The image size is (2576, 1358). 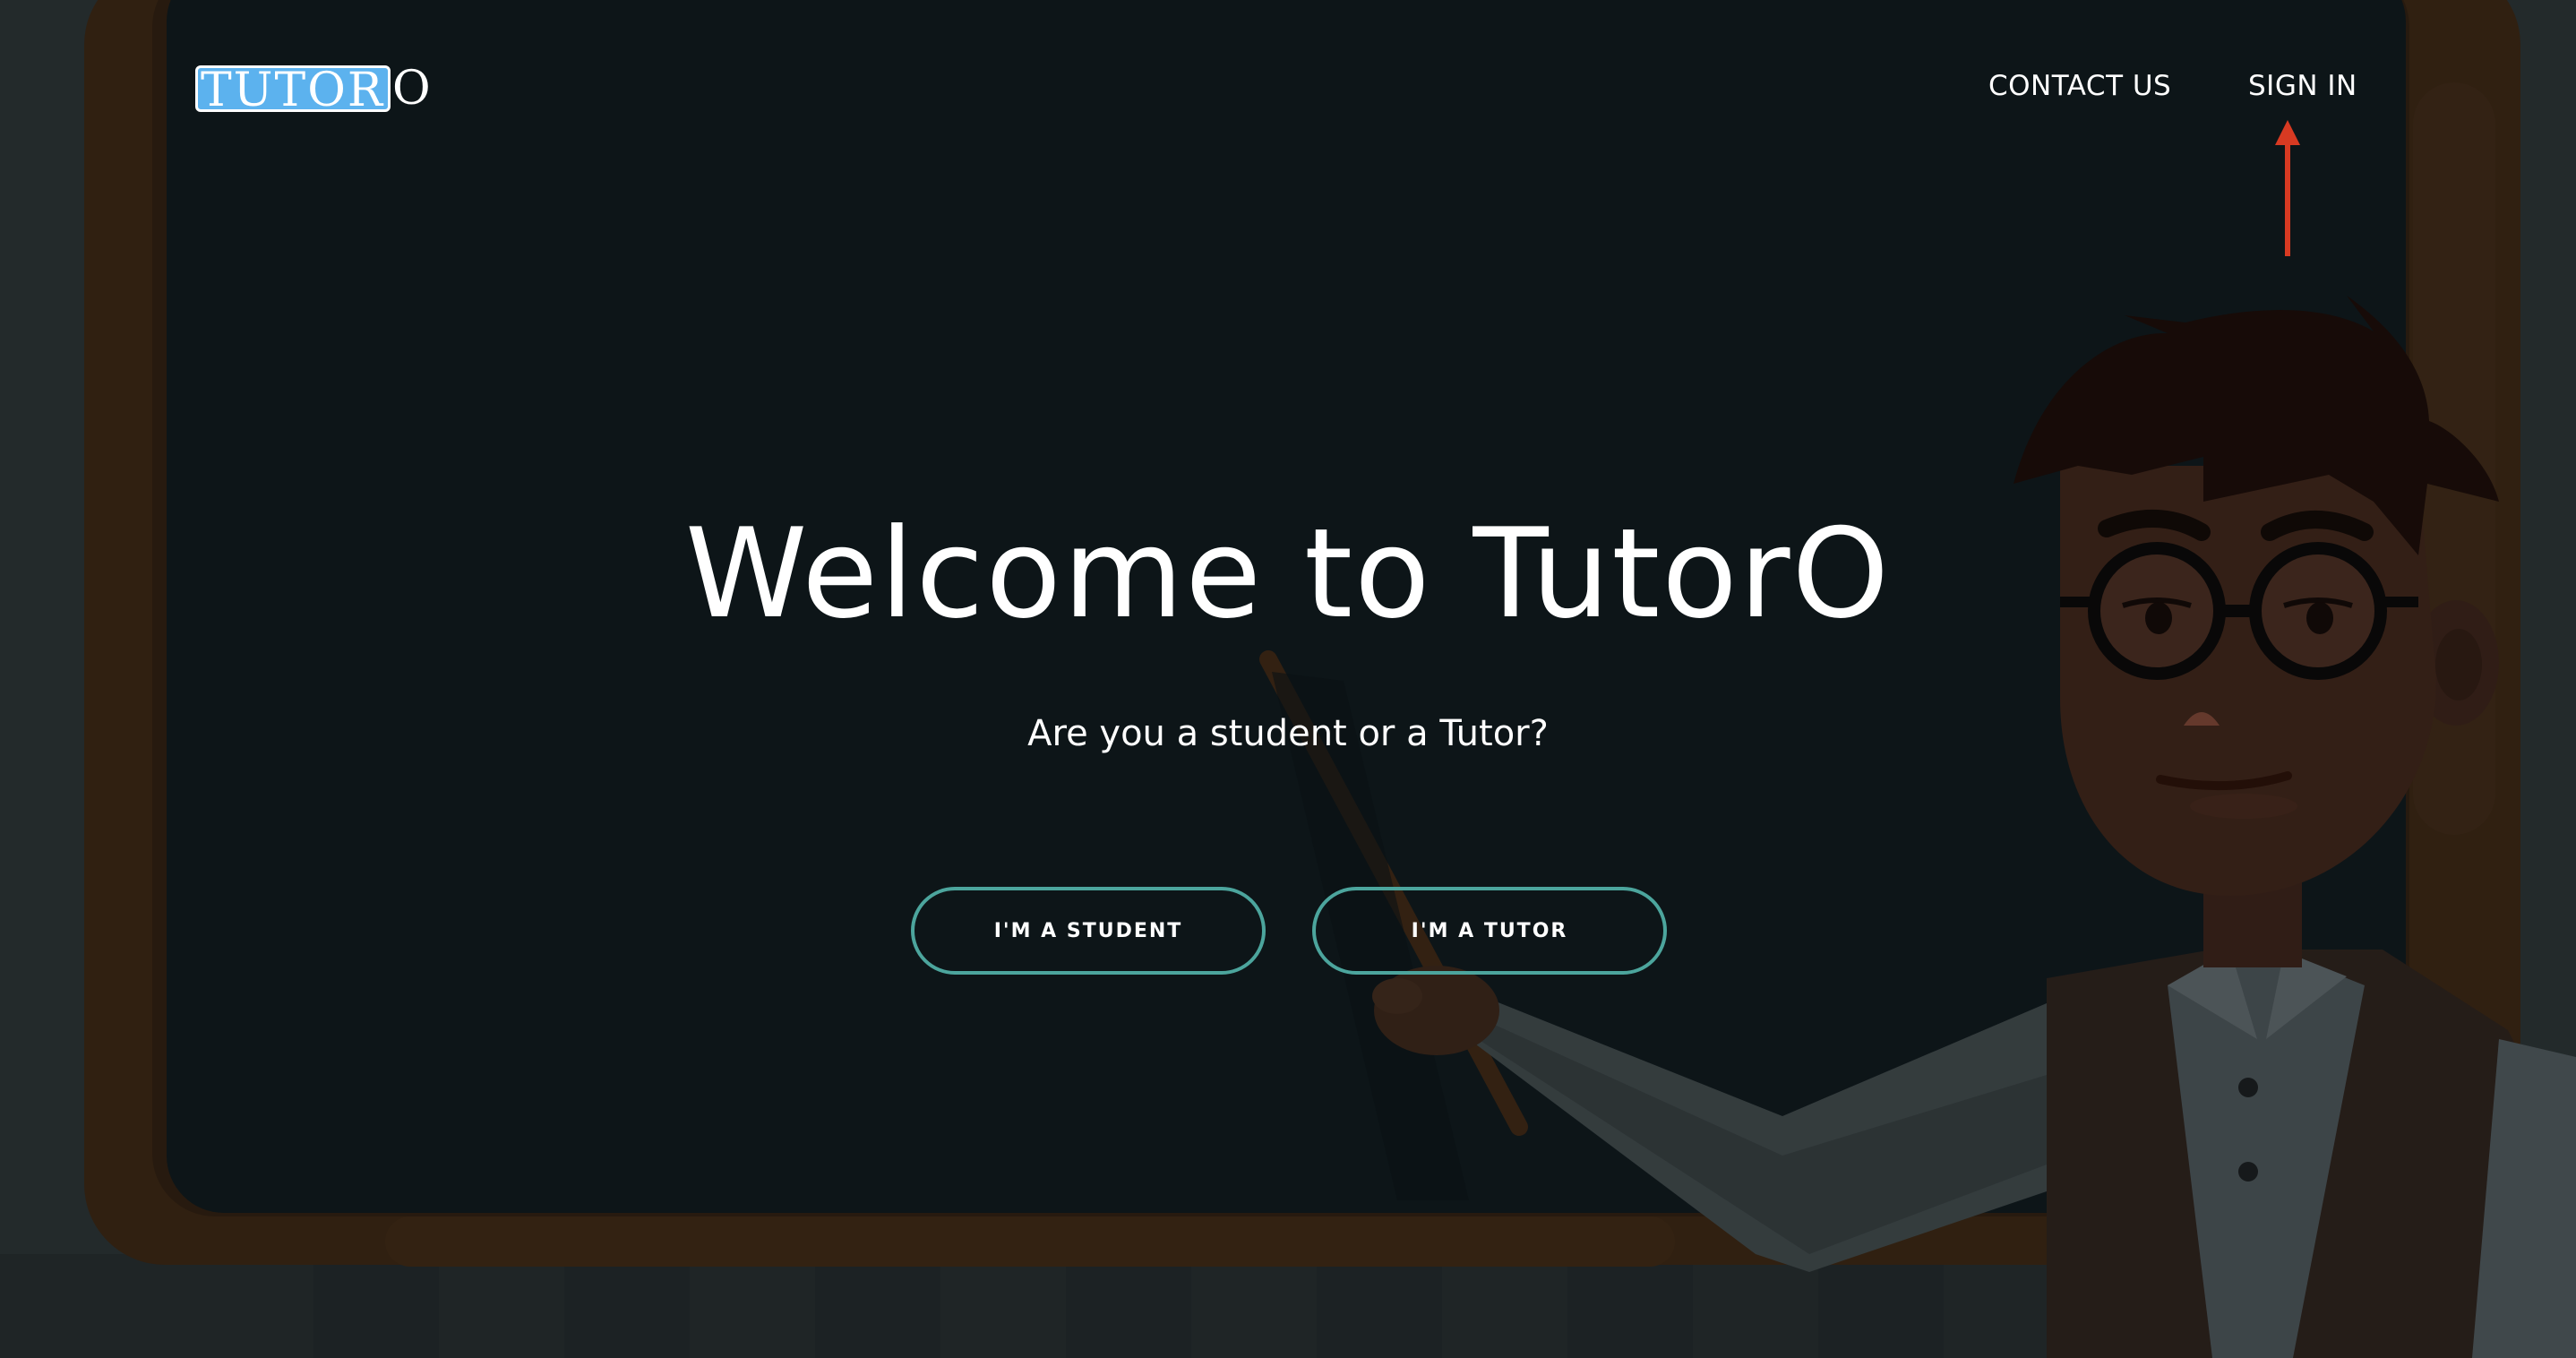 What do you see at coordinates (2079, 86) in the screenshot?
I see `contact-us-link: CONTACT US` at bounding box center [2079, 86].